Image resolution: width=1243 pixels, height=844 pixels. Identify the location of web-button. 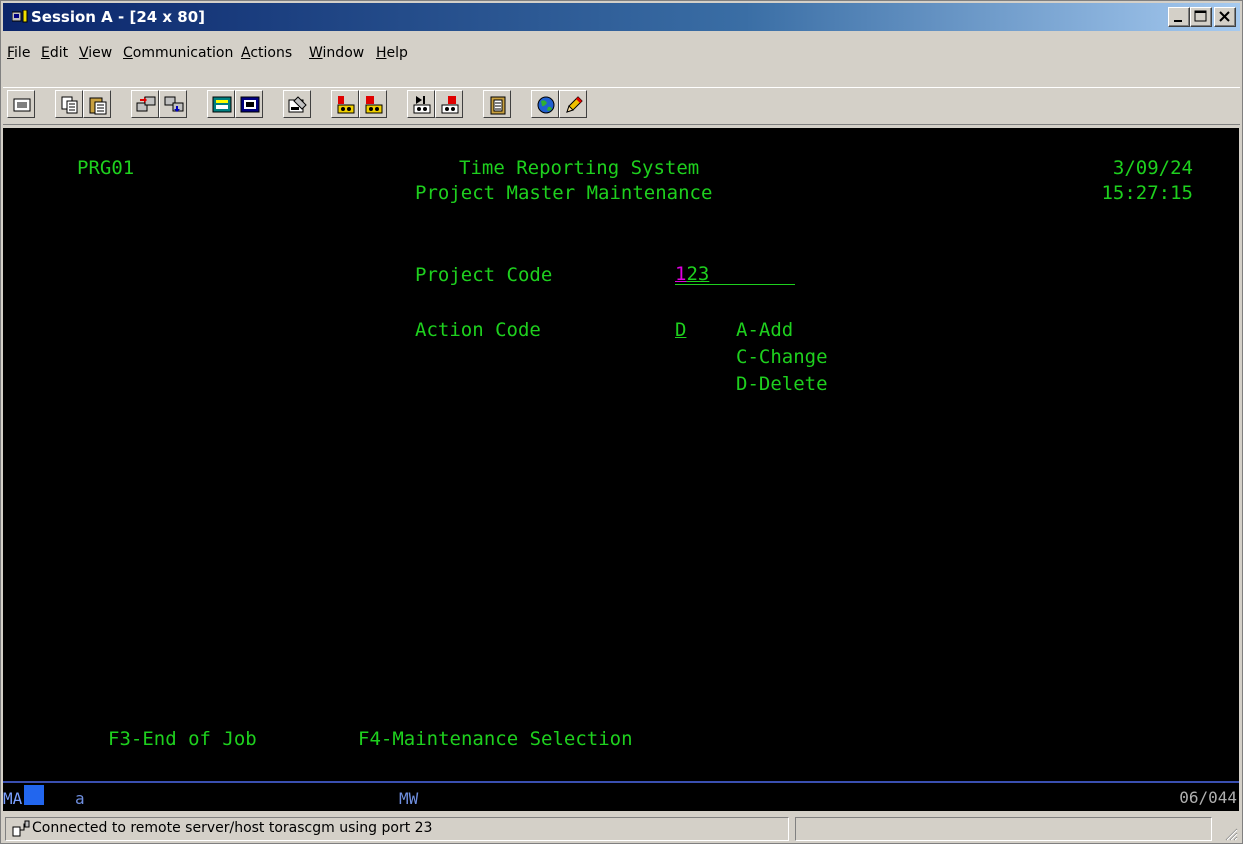
(545, 104).